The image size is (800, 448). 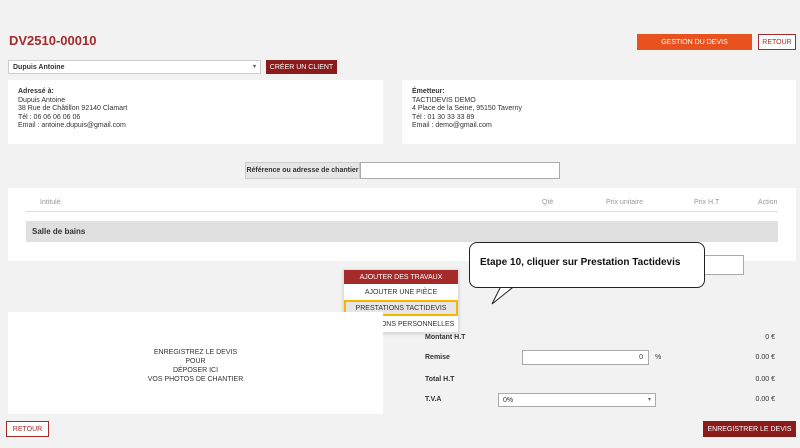 I want to click on photo-line: VOS PHOTOS DE CHANTIER, so click(x=195, y=379).